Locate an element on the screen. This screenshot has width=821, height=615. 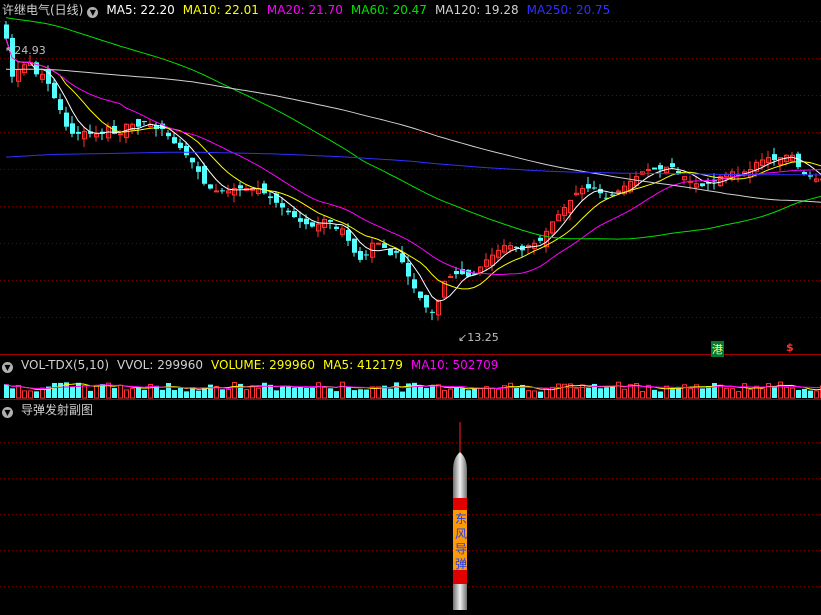
hk-badge: 港 is located at coordinates (717, 349).